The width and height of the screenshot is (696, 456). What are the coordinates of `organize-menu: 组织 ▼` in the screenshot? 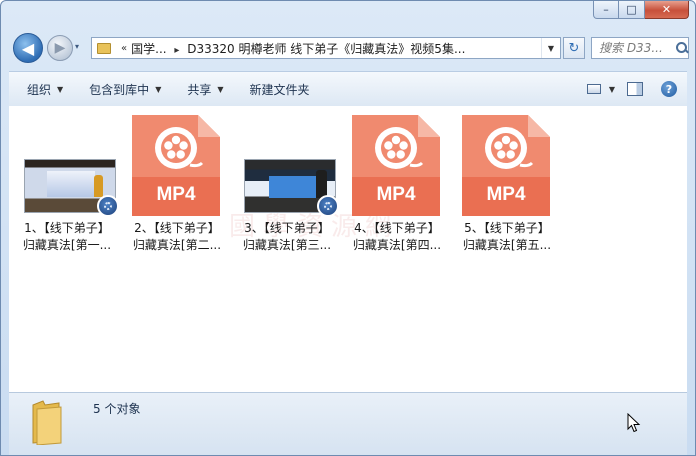 It's located at (45, 89).